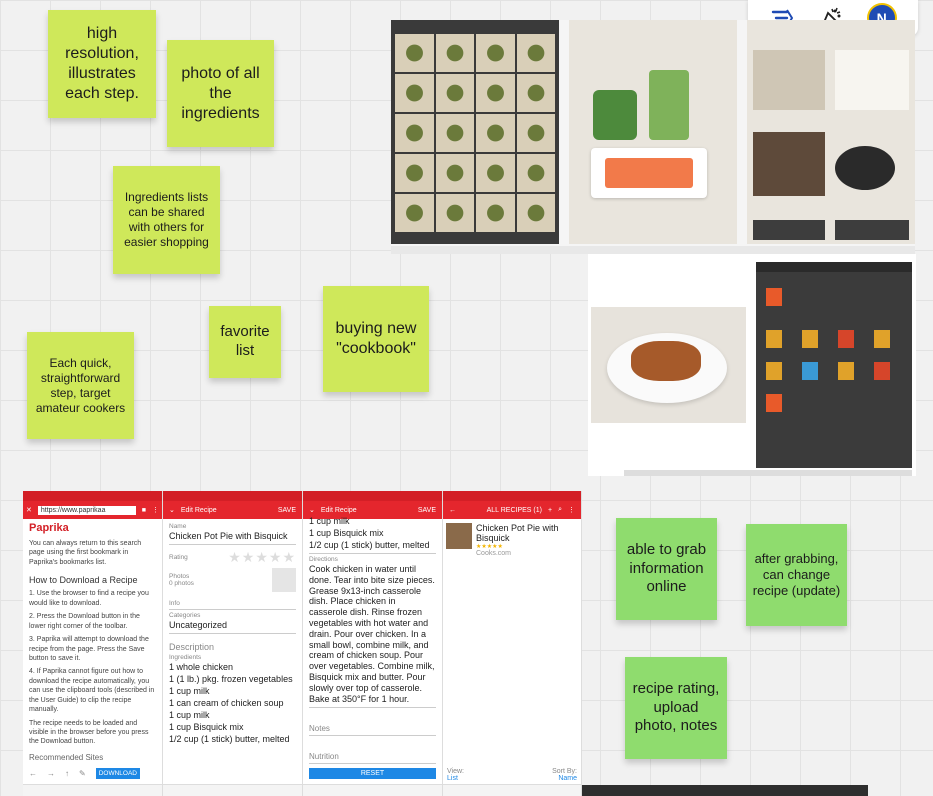 The width and height of the screenshot is (933, 796). Describe the element at coordinates (372, 774) in the screenshot. I see `reset-button: RESET` at that location.